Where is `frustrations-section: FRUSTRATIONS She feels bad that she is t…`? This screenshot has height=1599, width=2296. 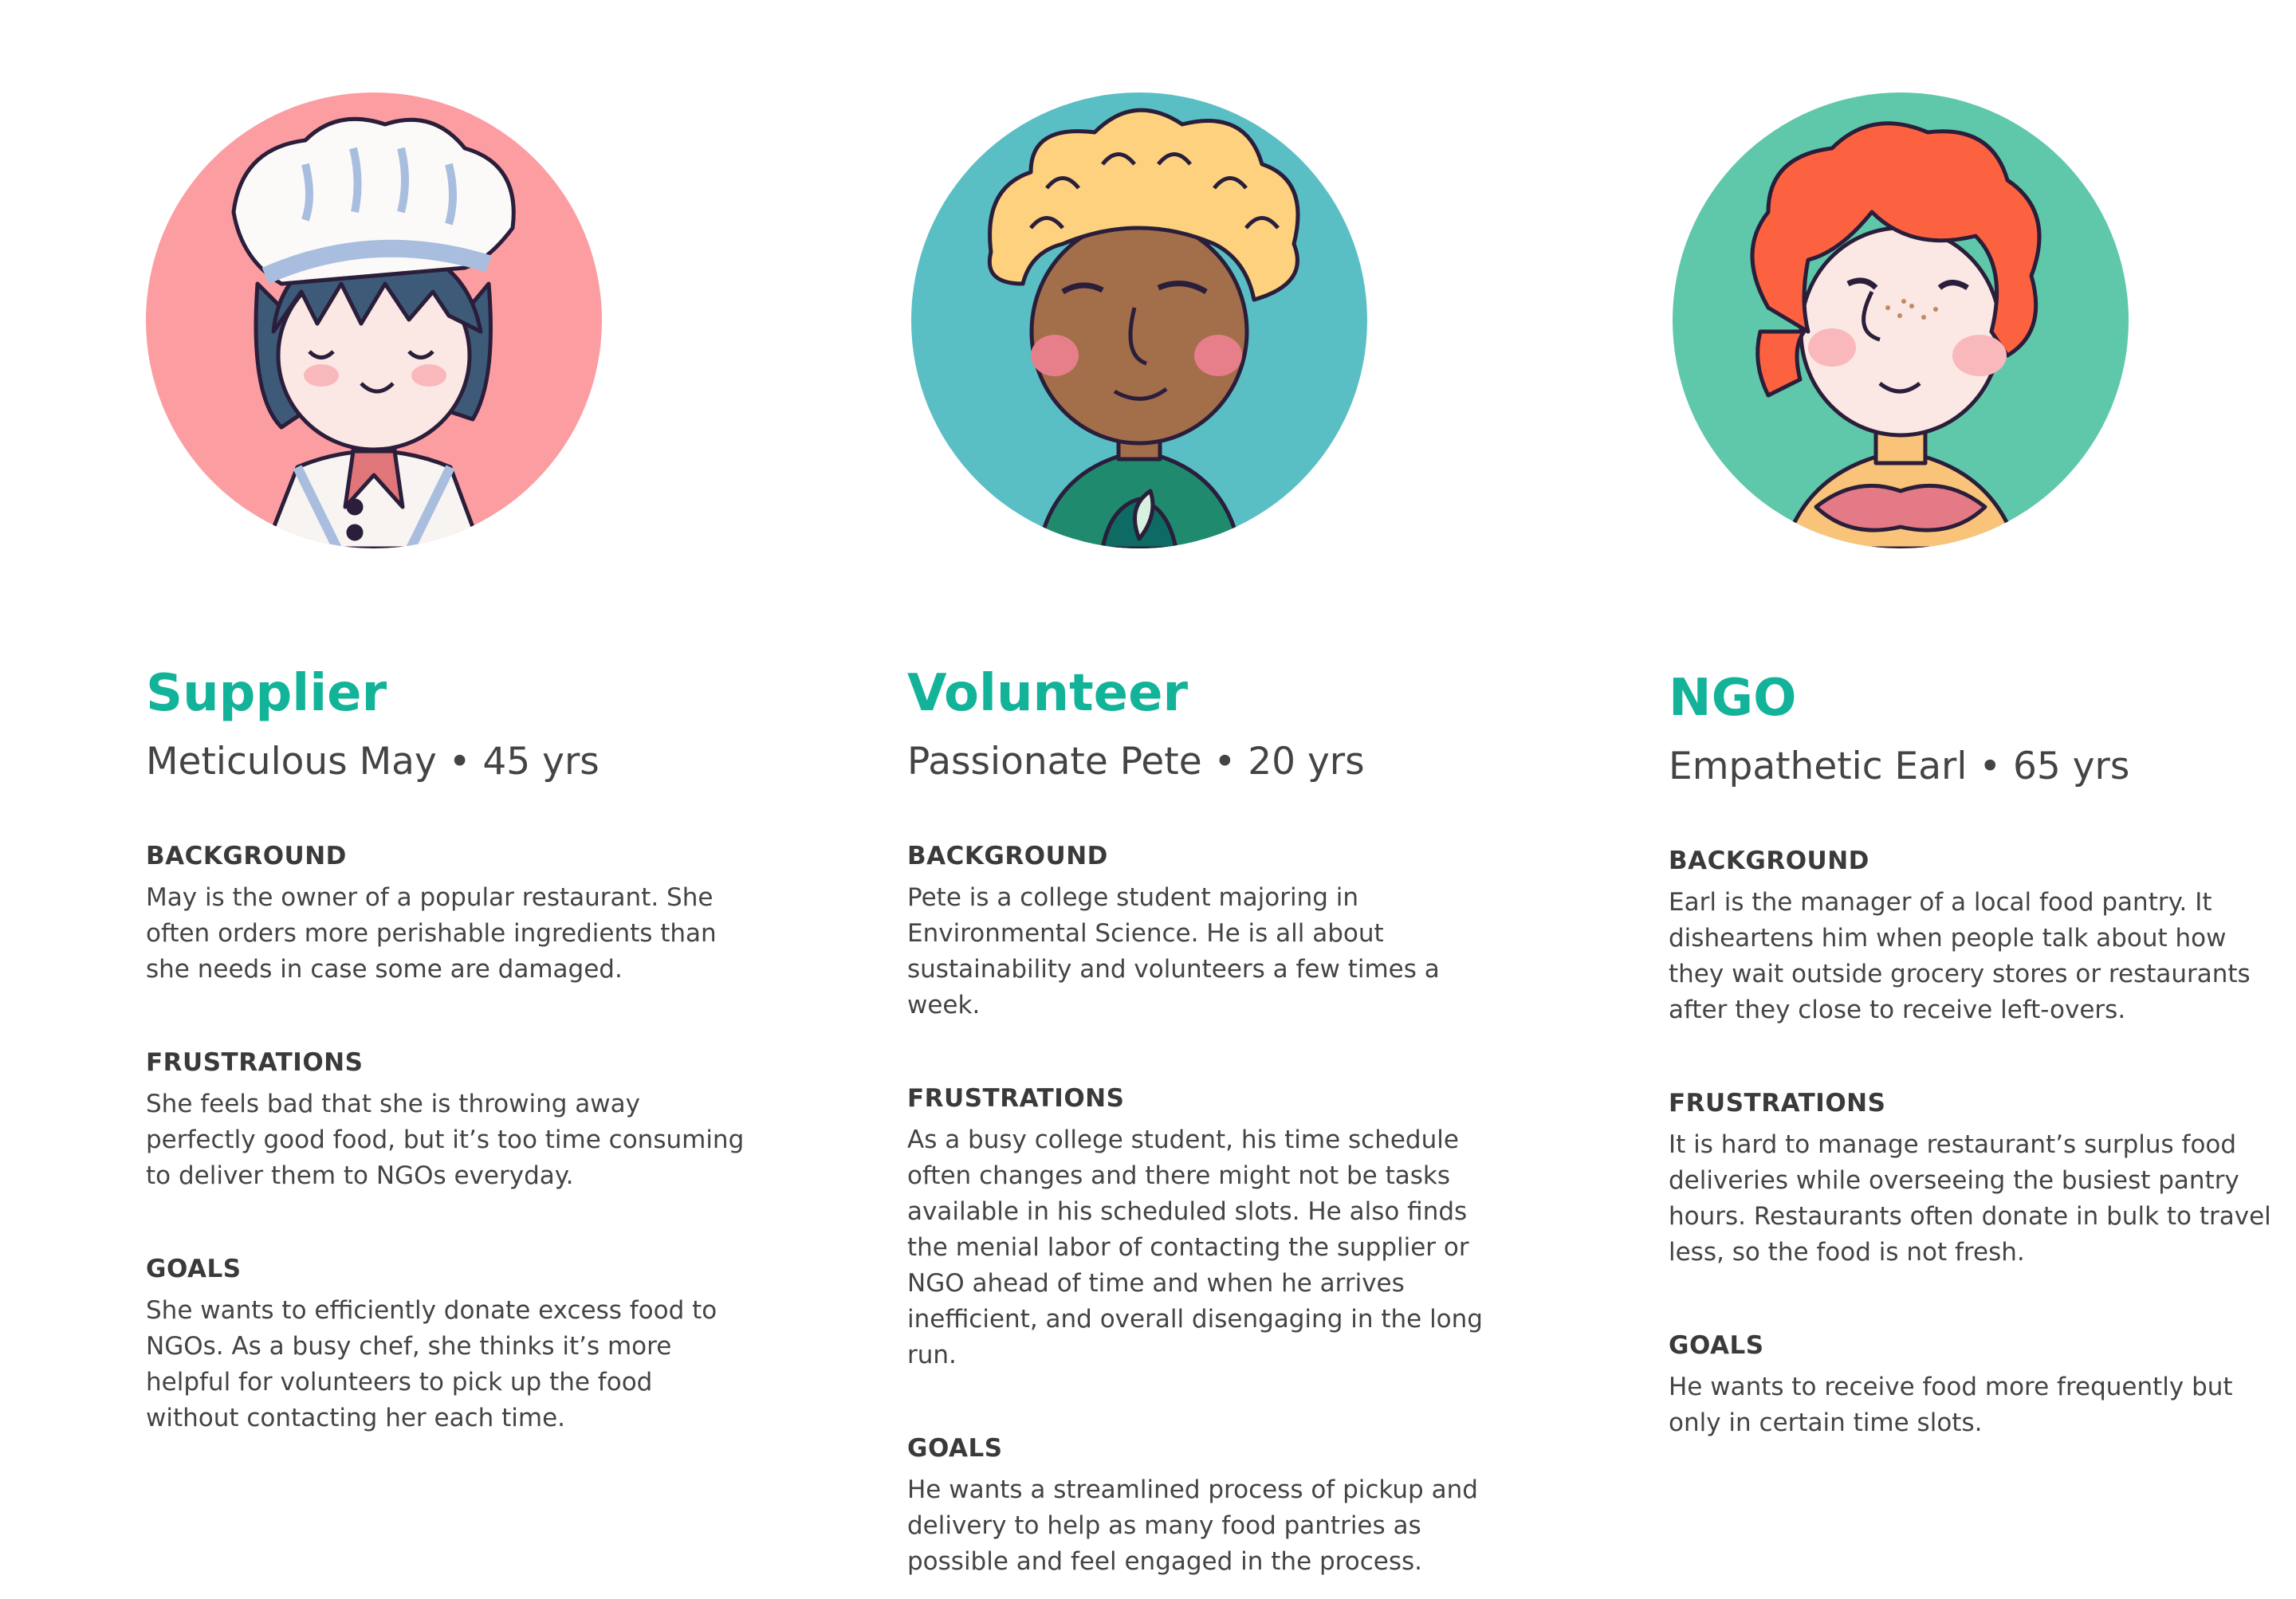
frustrations-section: FRUSTRATIONS She feels bad that she is t… is located at coordinates (449, 1120).